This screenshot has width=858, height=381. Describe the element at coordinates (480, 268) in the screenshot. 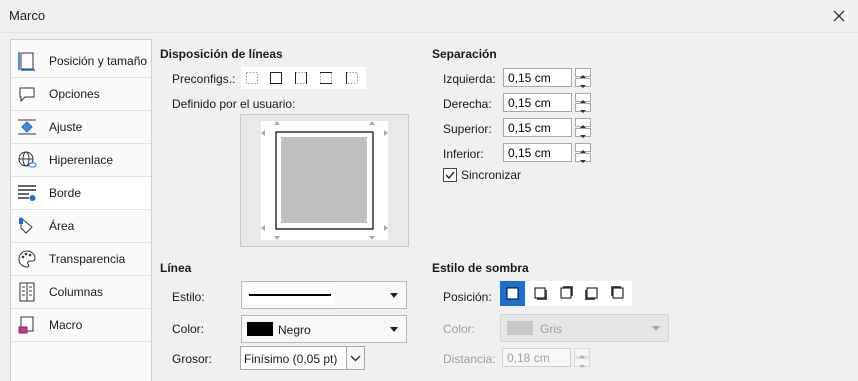

I see `shadow-heading: Estilo de sombra` at that location.